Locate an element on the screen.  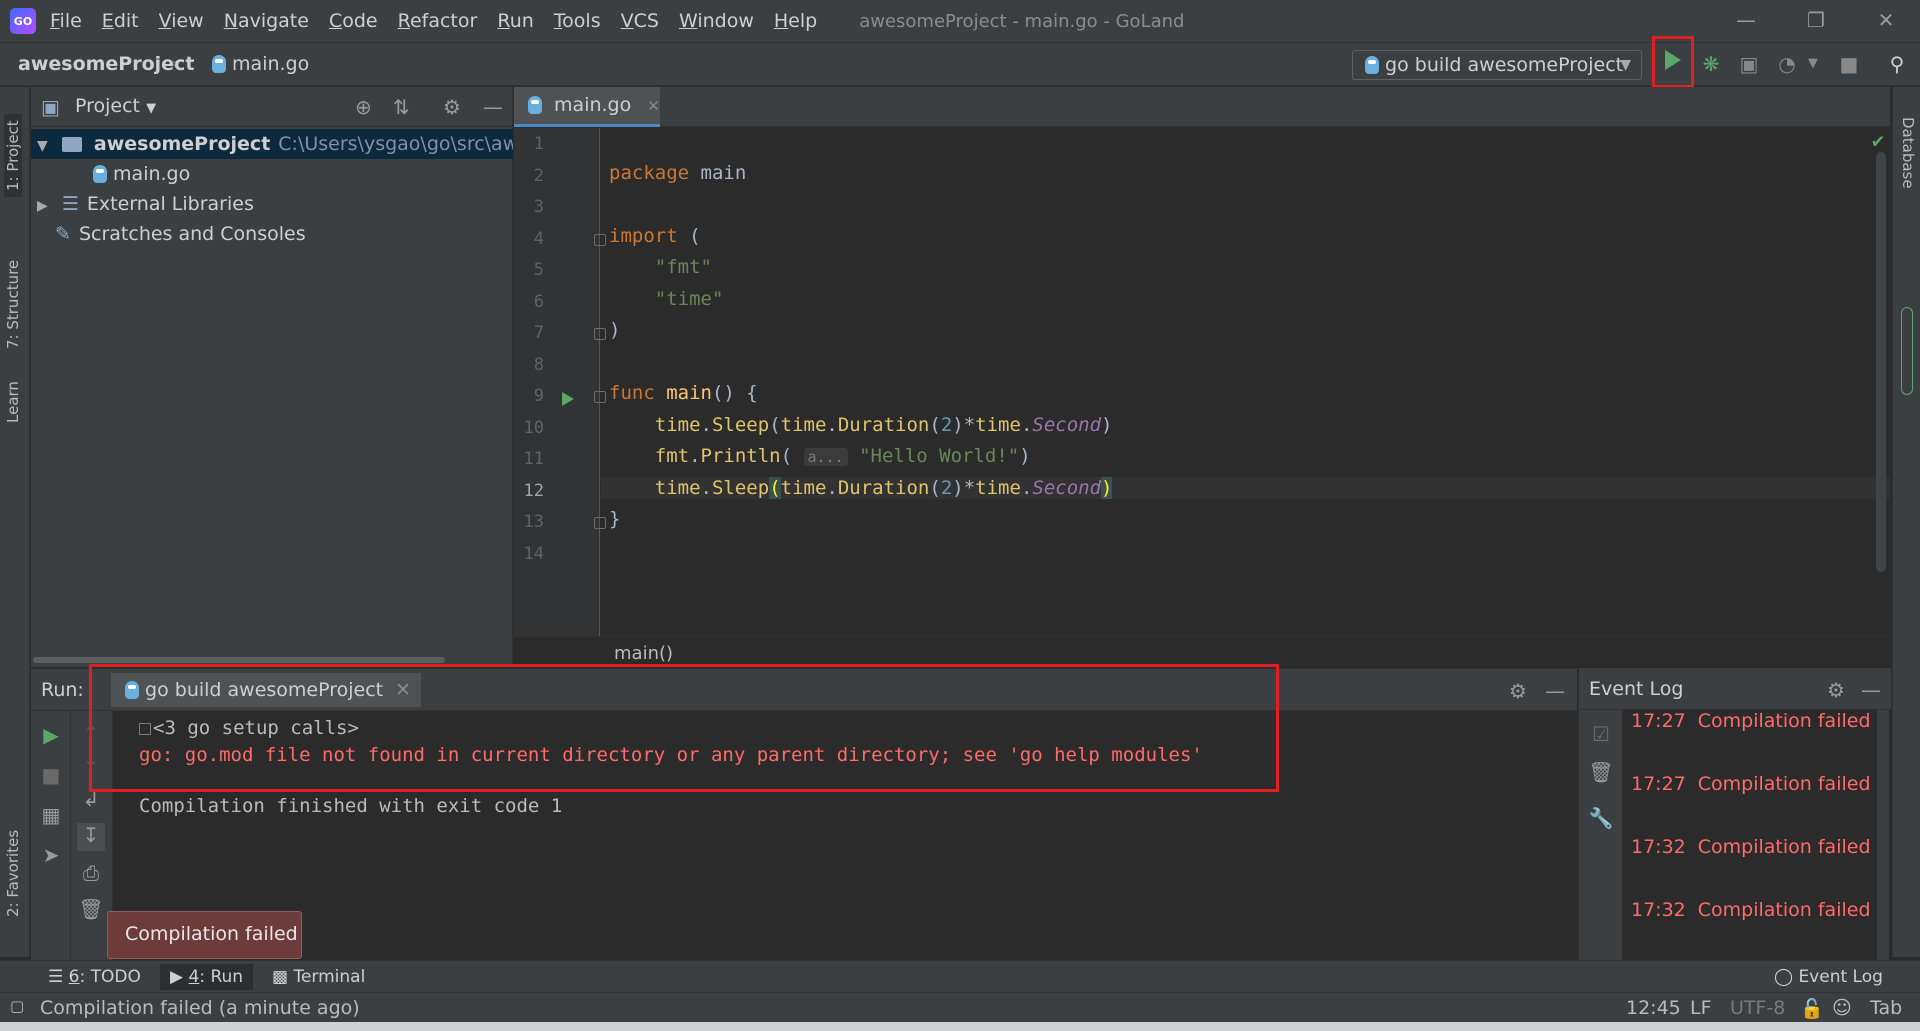
run-gutter-icon is located at coordinates (568, 399).